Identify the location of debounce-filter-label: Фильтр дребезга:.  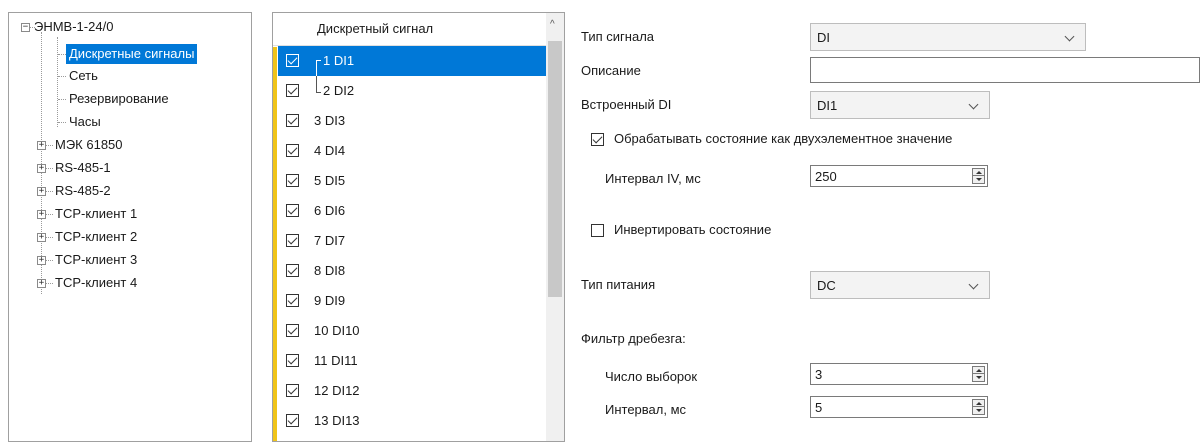
(633, 338).